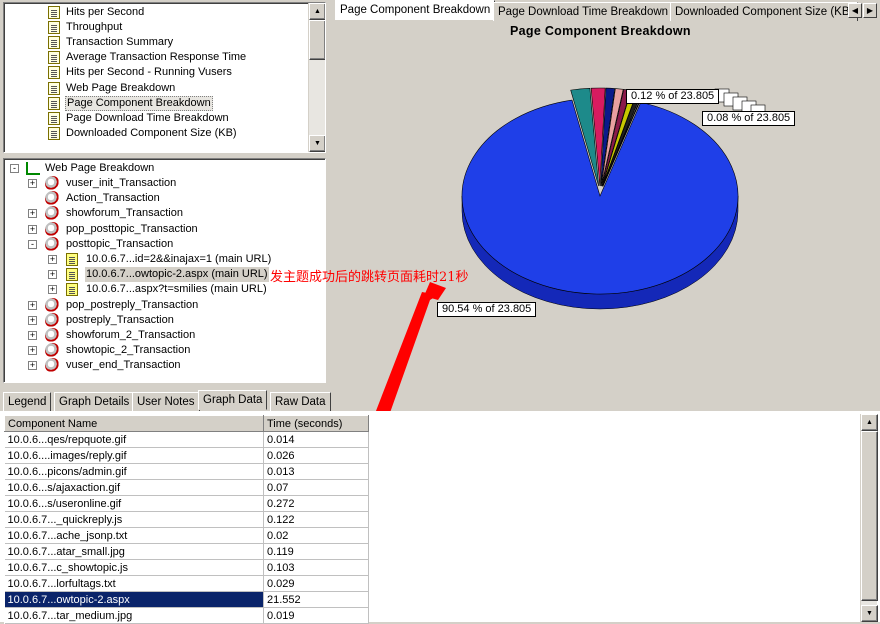  I want to click on component-name-cell: 10.0.6....images/reply.gif, so click(134, 455).